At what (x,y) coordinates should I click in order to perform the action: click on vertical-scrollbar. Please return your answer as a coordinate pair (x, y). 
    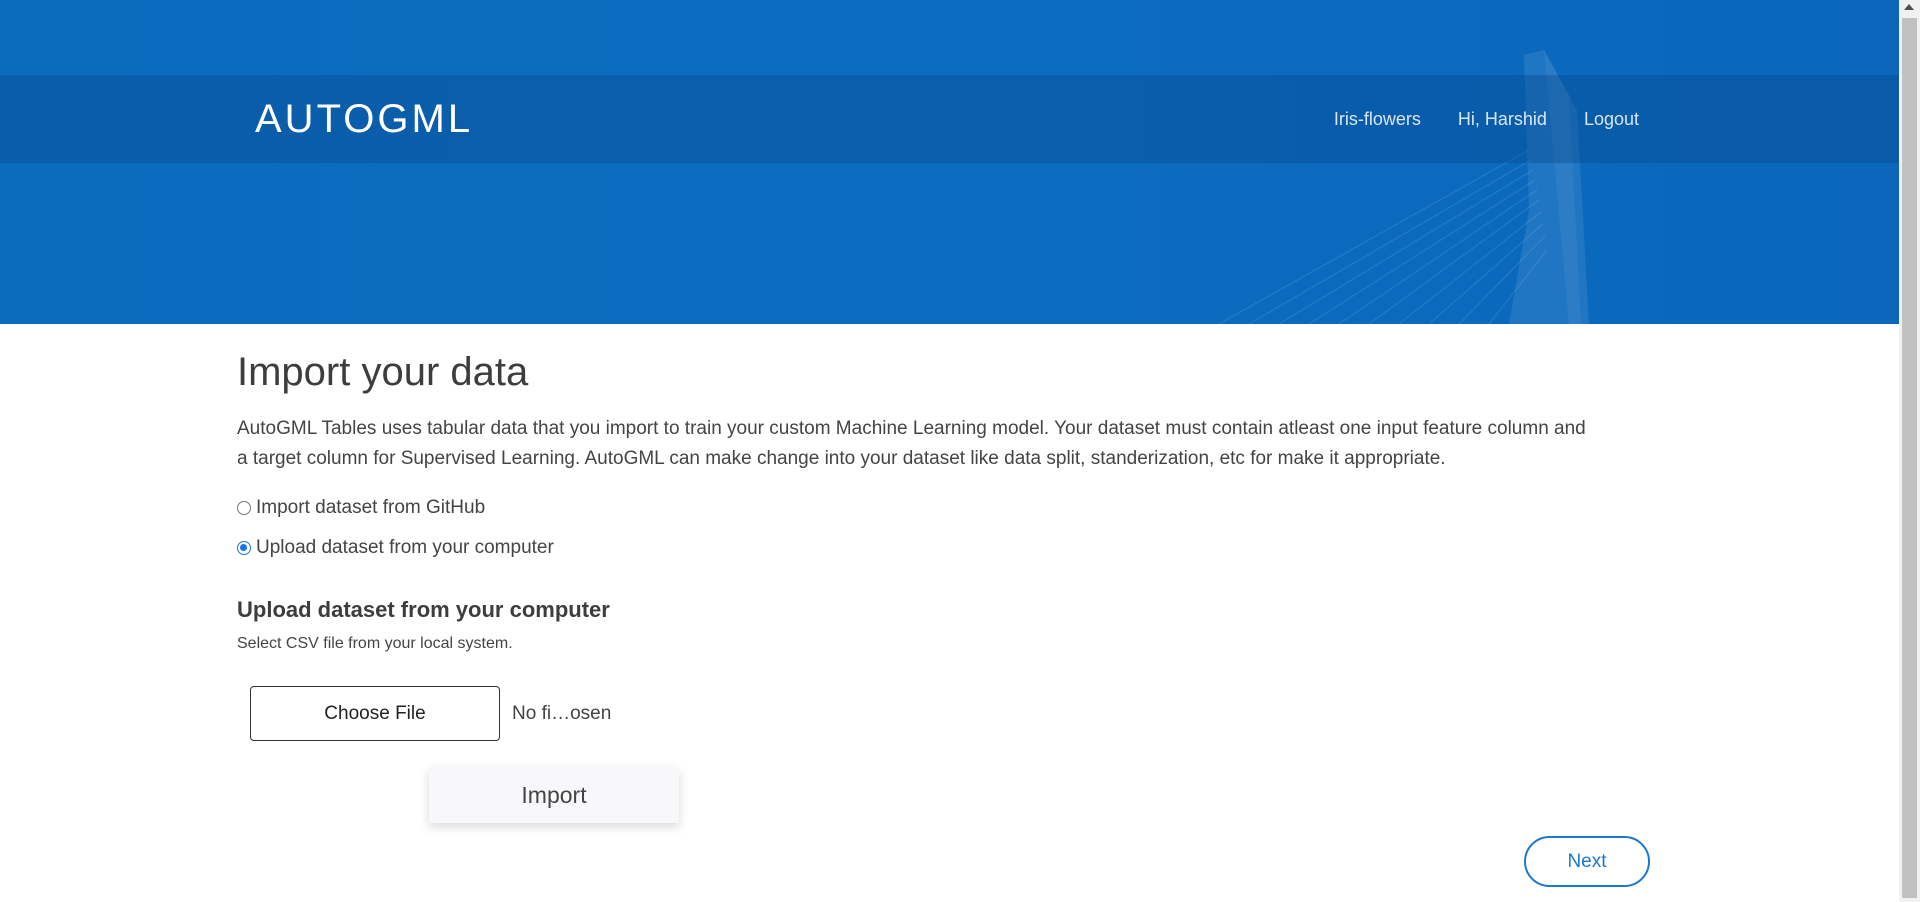
    Looking at the image, I should click on (1909, 451).